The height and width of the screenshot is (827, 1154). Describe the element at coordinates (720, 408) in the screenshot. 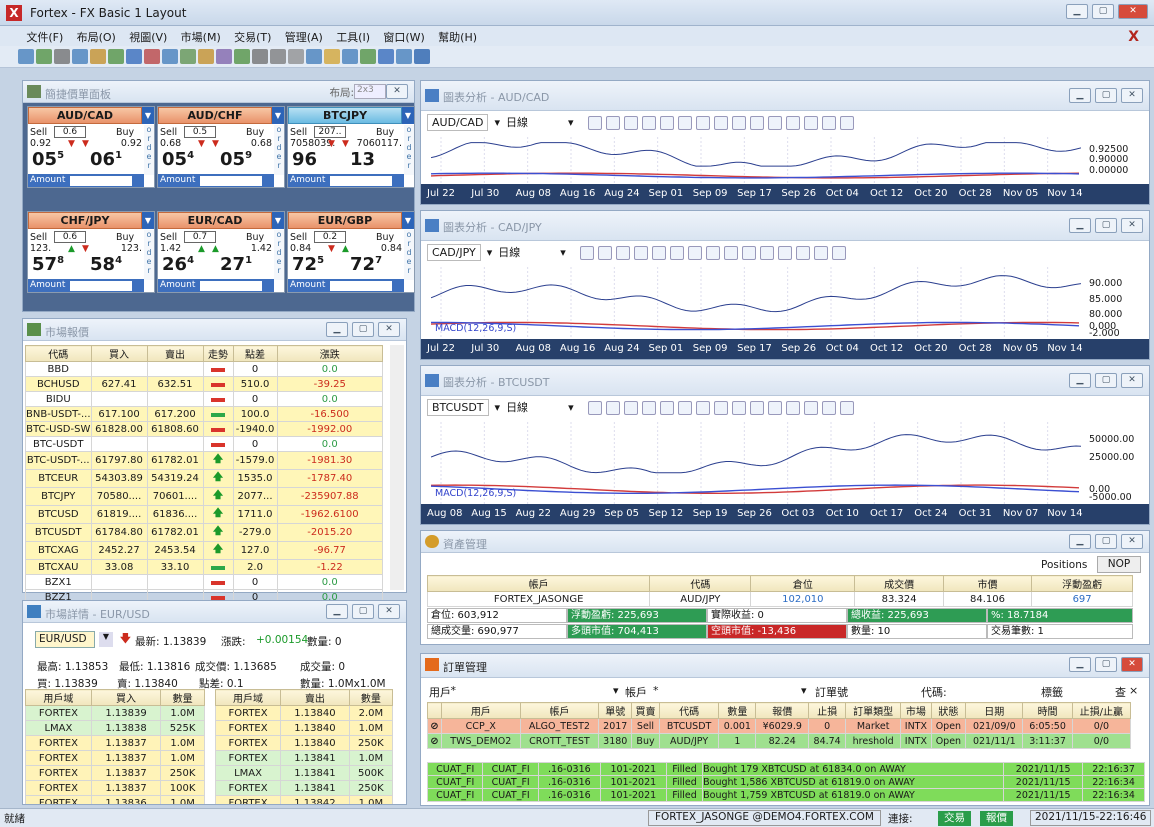

I see `ticks-icon` at that location.